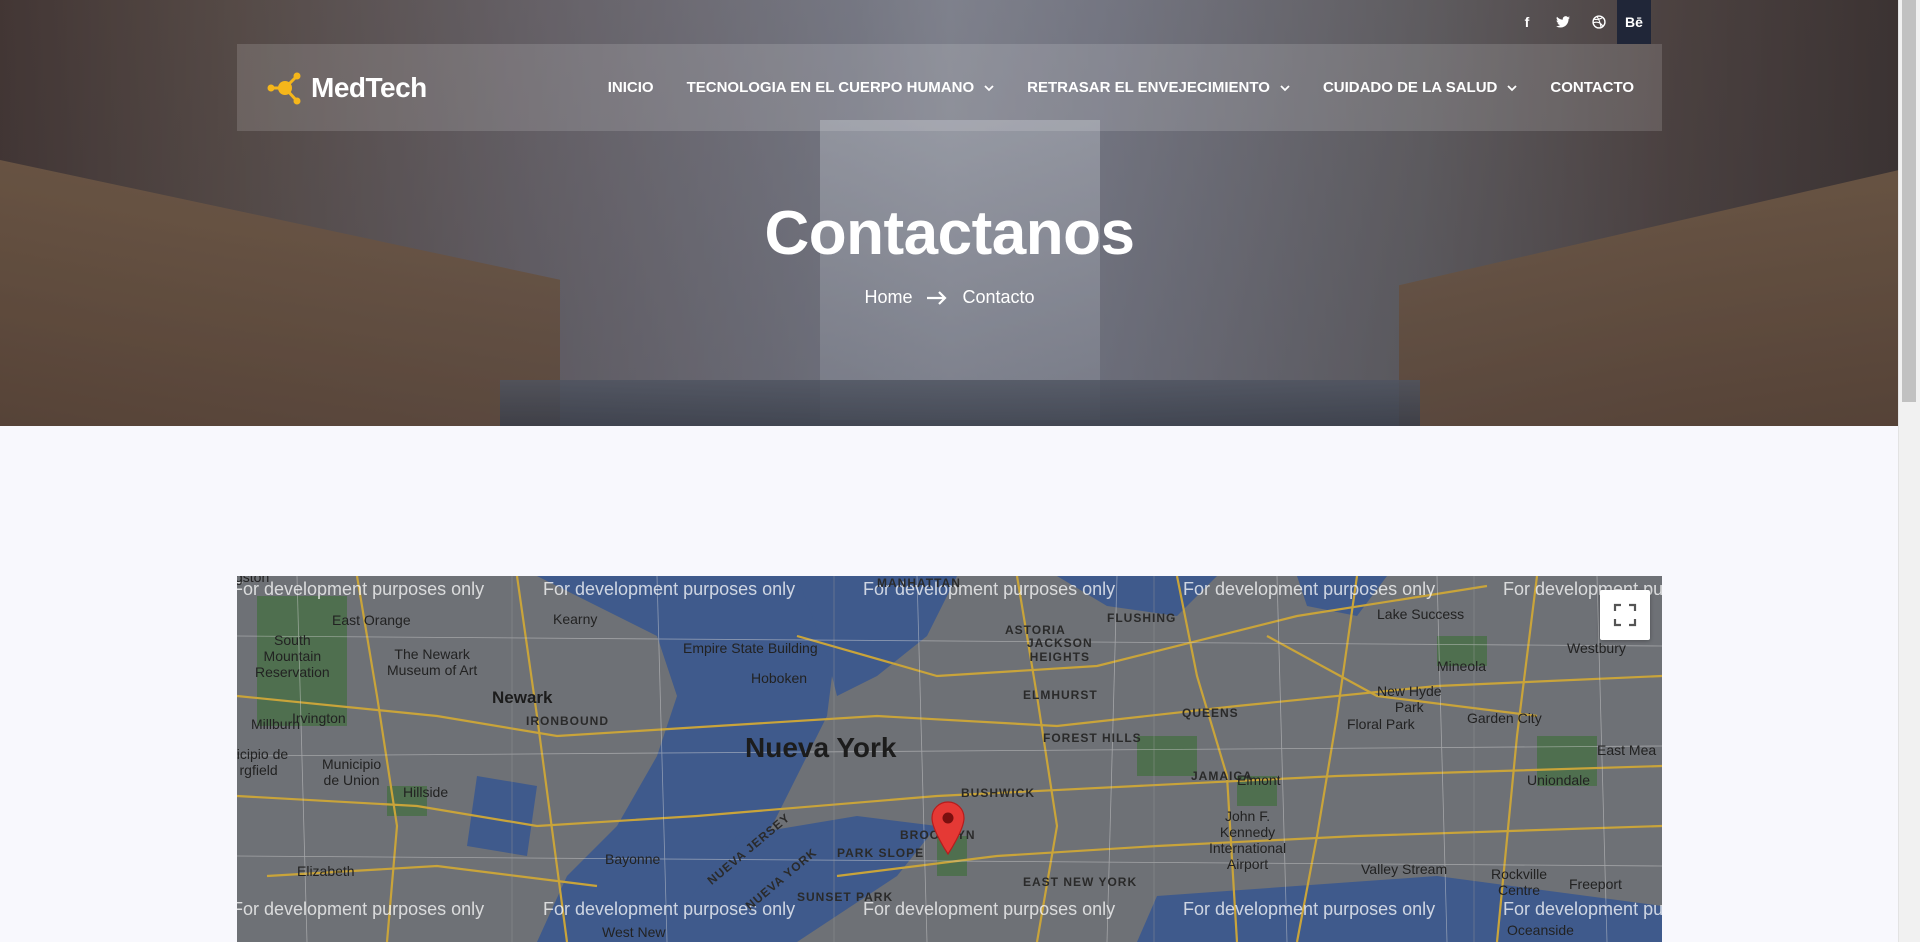 The height and width of the screenshot is (942, 1920). What do you see at coordinates (1559, 780) in the screenshot?
I see `map-label: Uniondale` at bounding box center [1559, 780].